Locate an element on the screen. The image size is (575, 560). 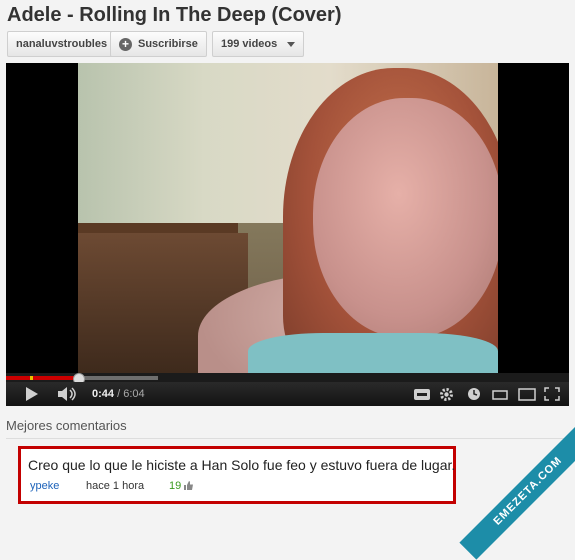
captions-button is located at coordinates (422, 394).